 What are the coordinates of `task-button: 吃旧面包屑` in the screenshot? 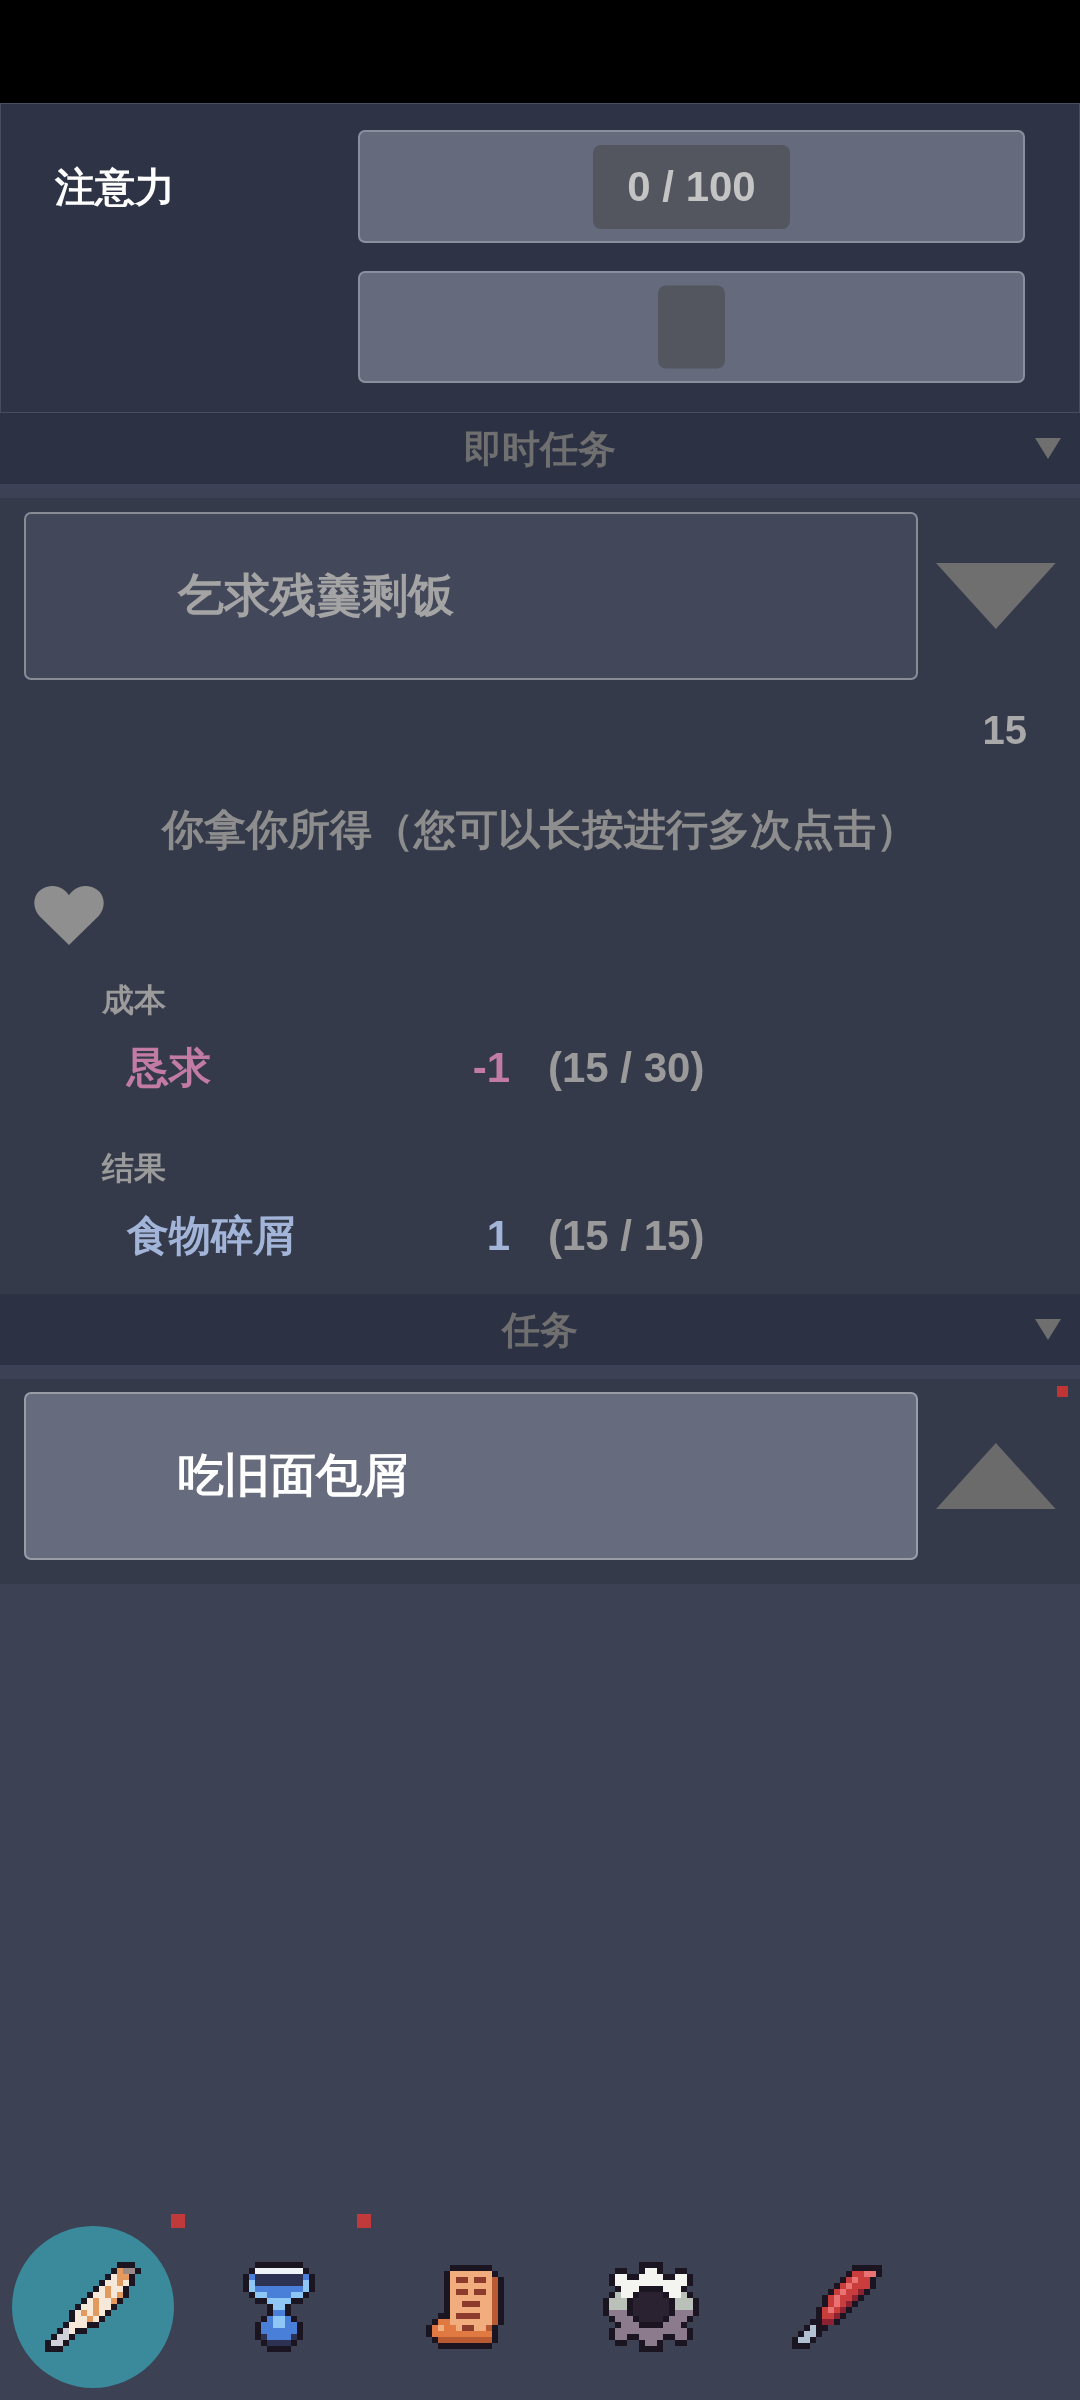 It's located at (471, 1476).